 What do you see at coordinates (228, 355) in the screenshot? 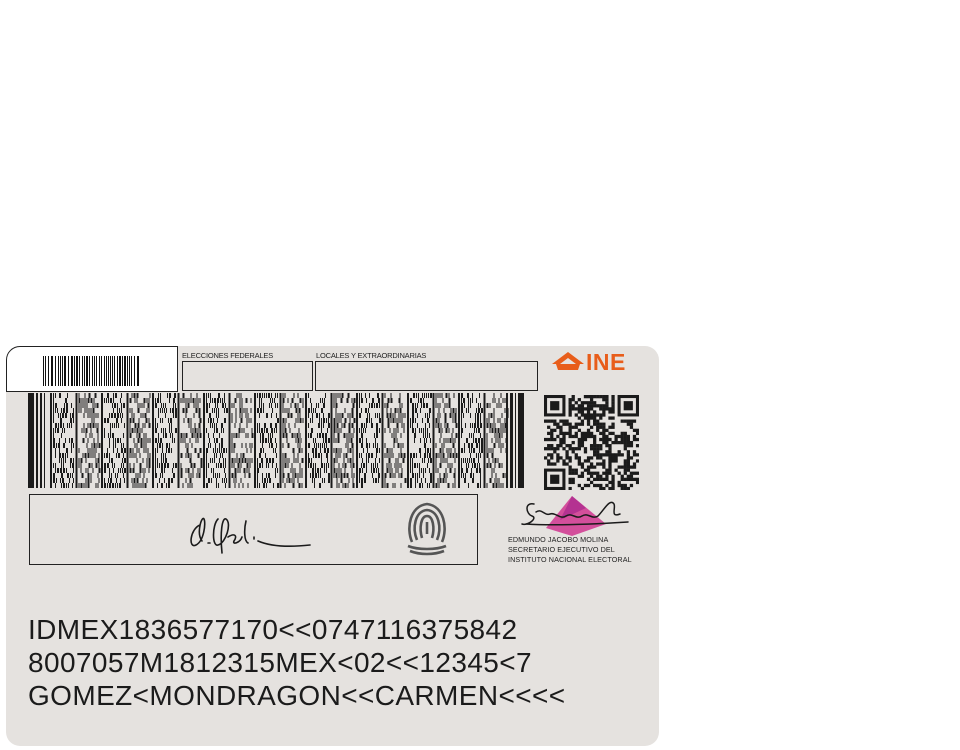
I see `federal-elections-label: ELECCIONES FEDERALES` at bounding box center [228, 355].